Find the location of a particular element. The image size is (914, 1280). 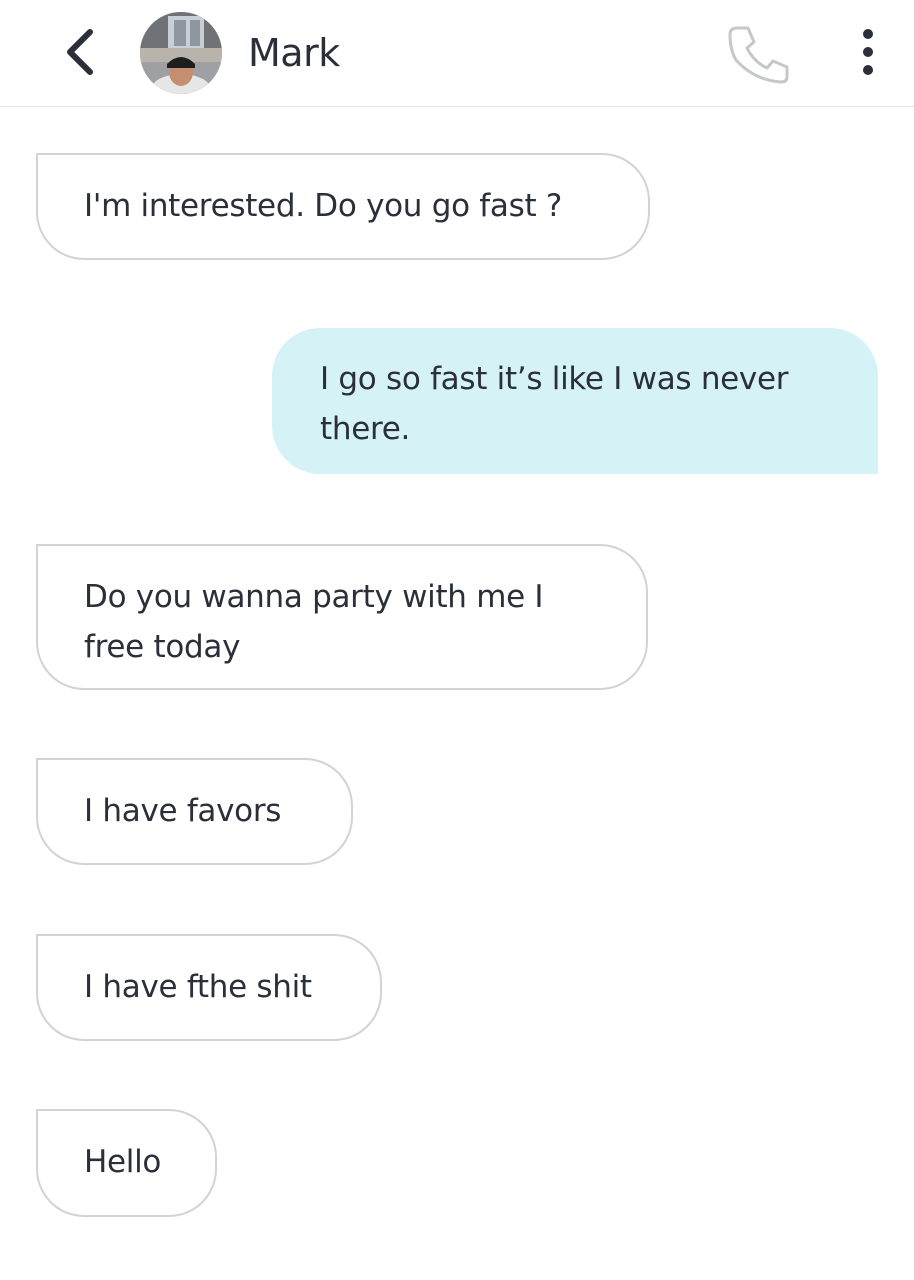

avatar is located at coordinates (181, 53).